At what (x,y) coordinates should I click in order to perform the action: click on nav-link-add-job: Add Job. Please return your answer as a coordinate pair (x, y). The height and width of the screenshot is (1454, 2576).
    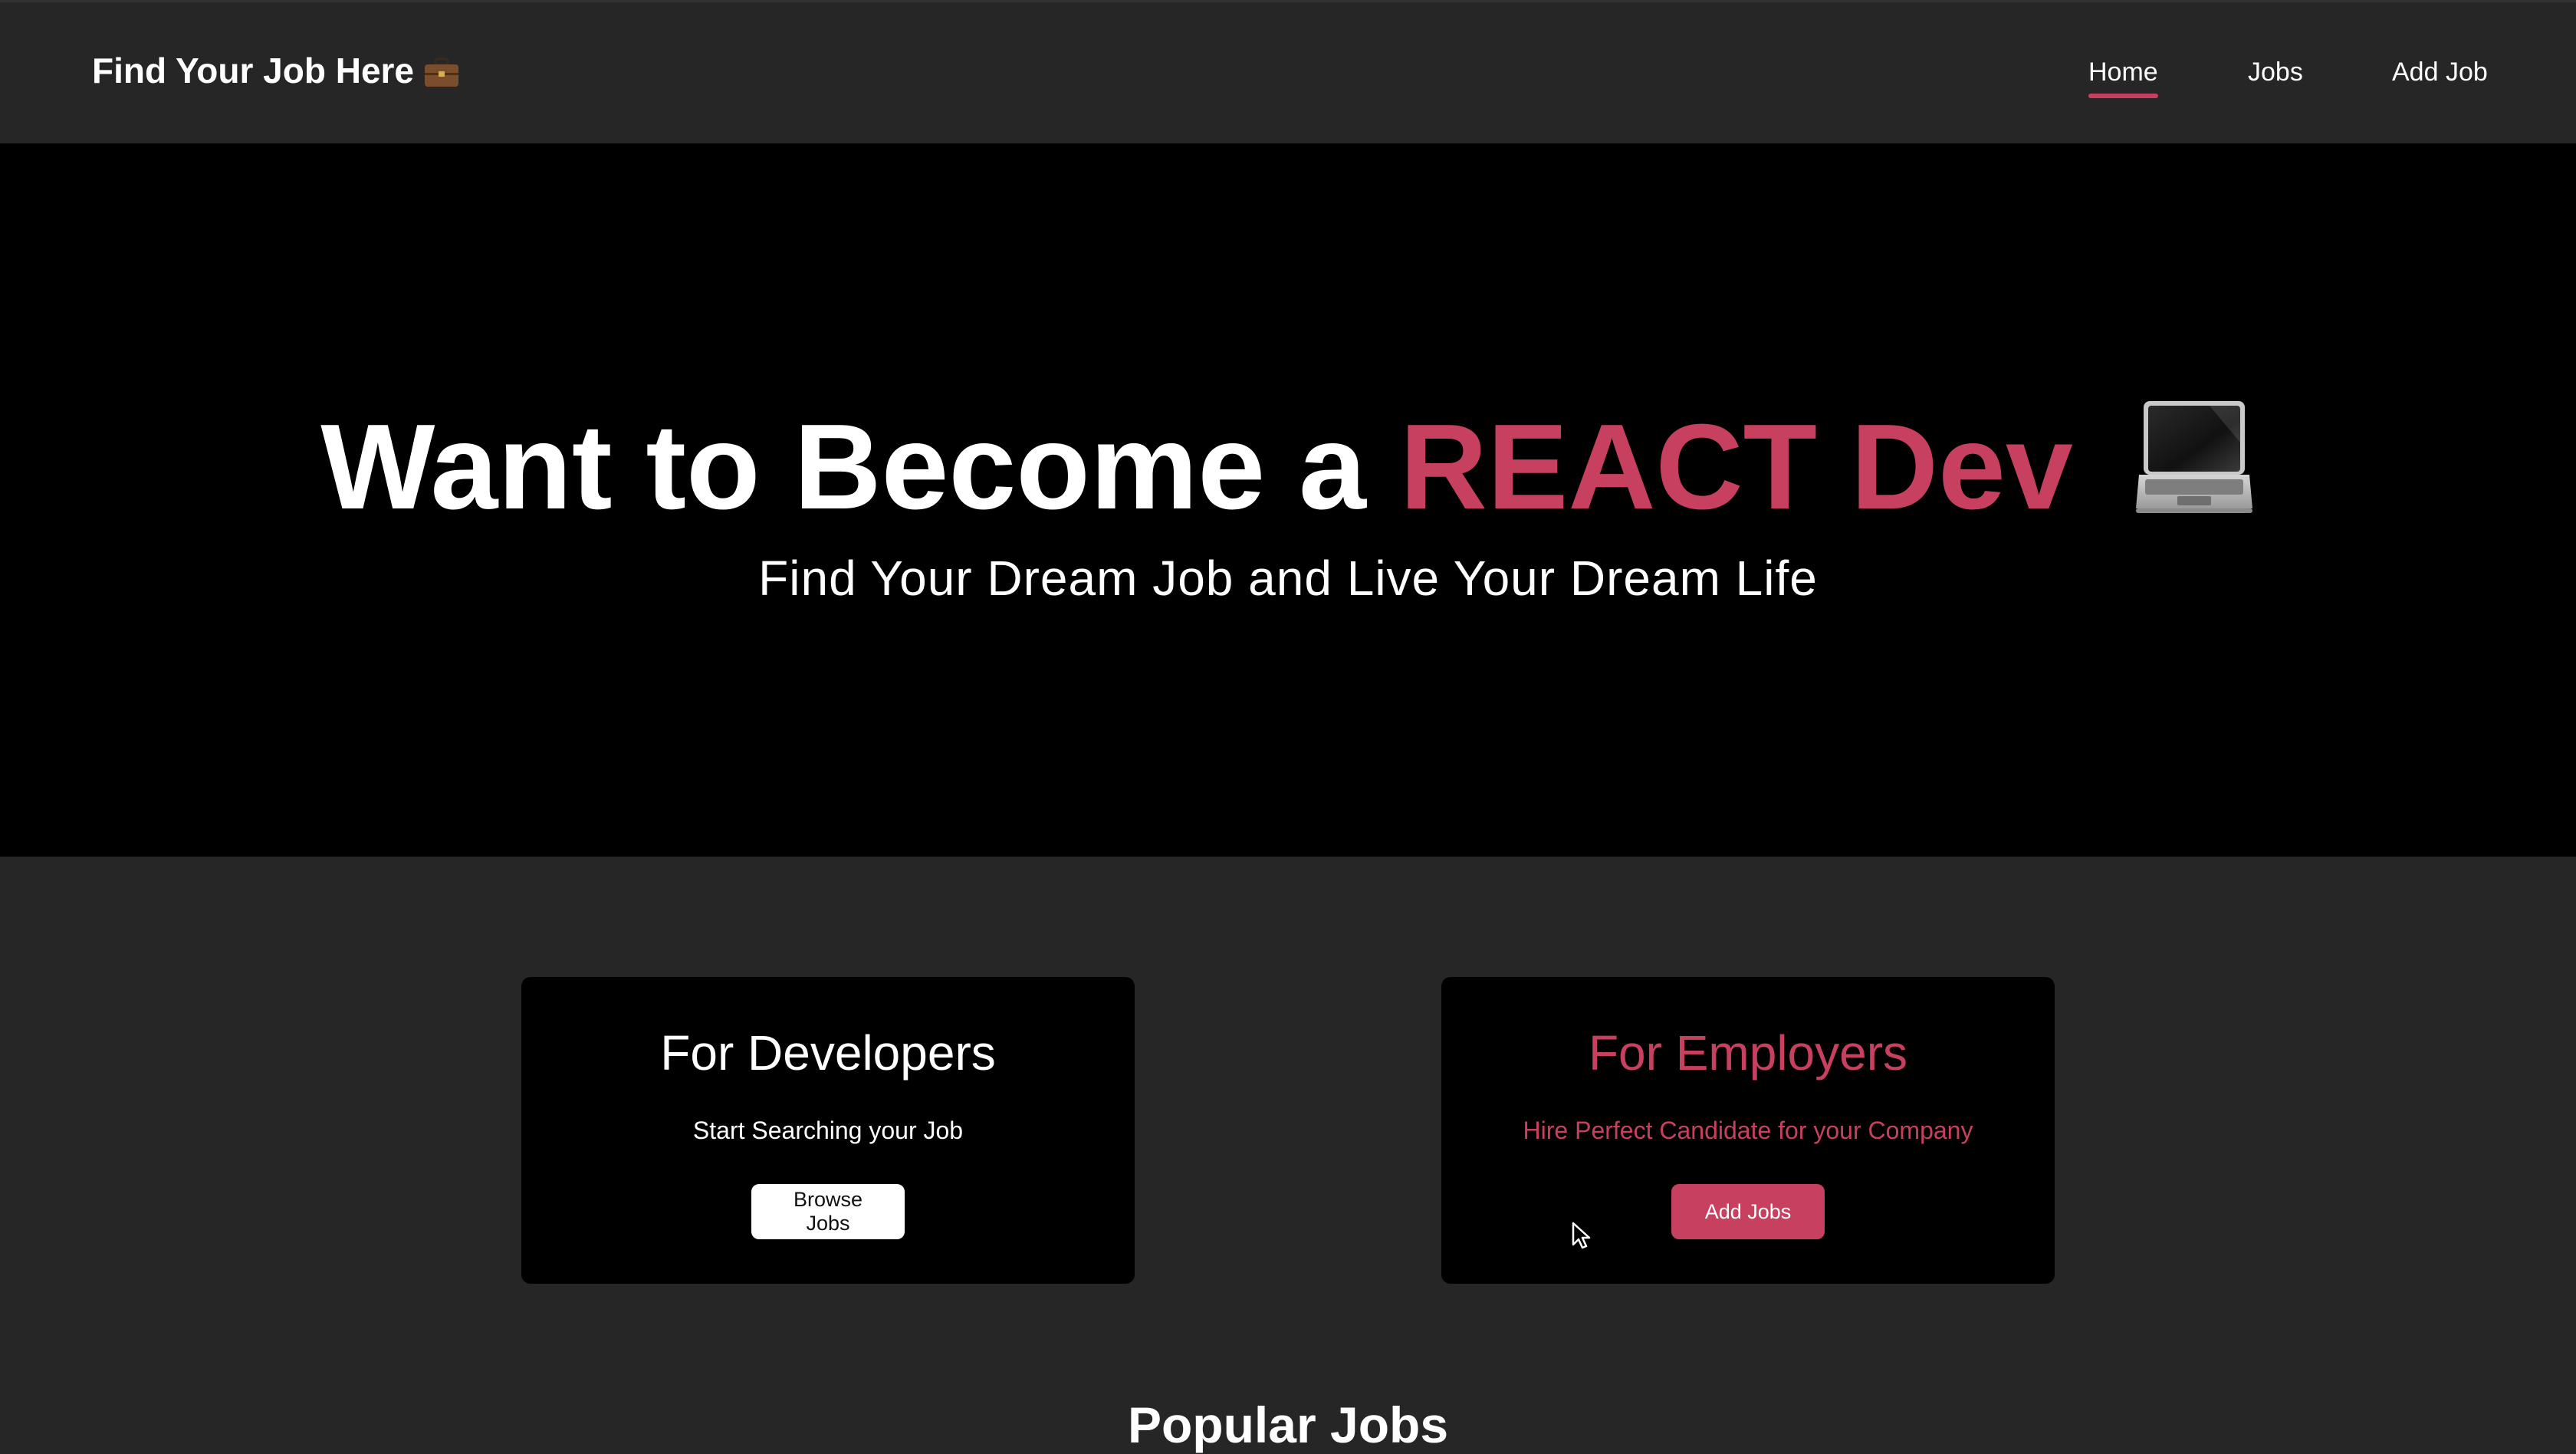
    Looking at the image, I should click on (2440, 72).